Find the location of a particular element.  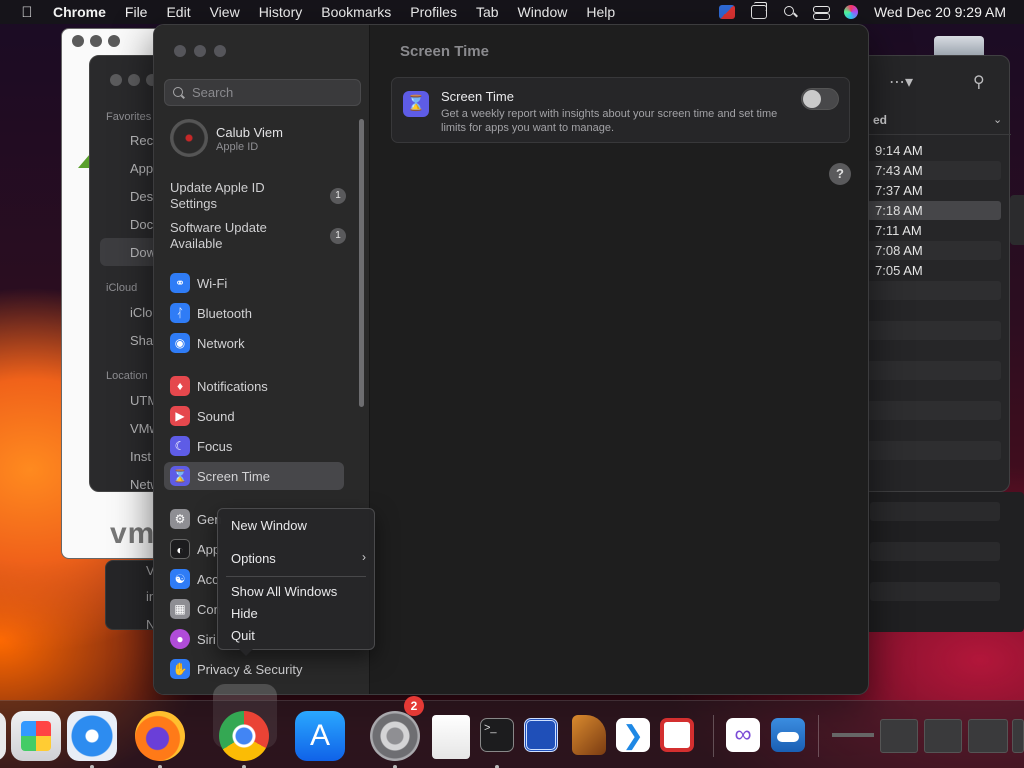

more-options-icon: ⋯▾ is located at coordinates (901, 82).